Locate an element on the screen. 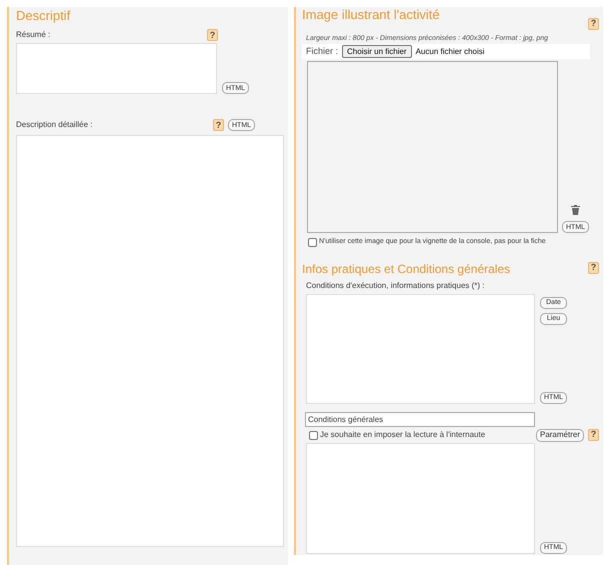 Image resolution: width=607 pixels, height=565 pixels. general-conditions-field: Conditions générales is located at coordinates (420, 419).